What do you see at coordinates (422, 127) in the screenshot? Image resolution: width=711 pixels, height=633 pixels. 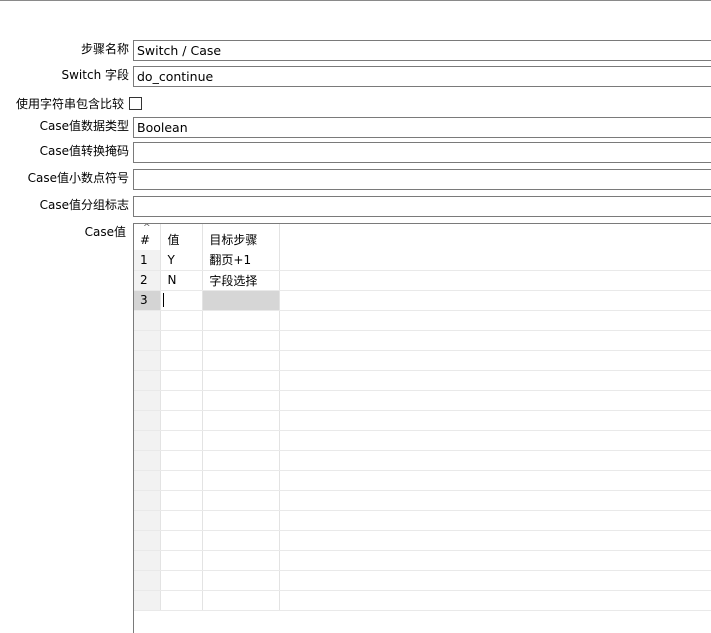 I see `case-type-input: Boolean` at bounding box center [422, 127].